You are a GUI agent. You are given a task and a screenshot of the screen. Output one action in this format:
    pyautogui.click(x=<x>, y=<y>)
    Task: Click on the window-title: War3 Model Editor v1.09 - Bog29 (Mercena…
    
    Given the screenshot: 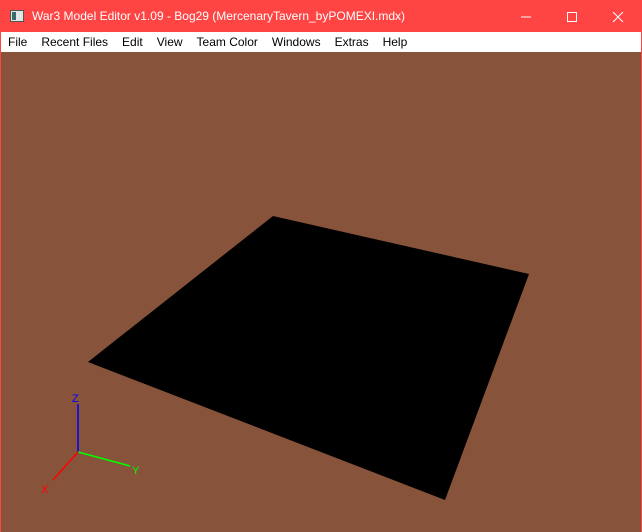 What is the action you would take?
    pyautogui.click(x=219, y=16)
    